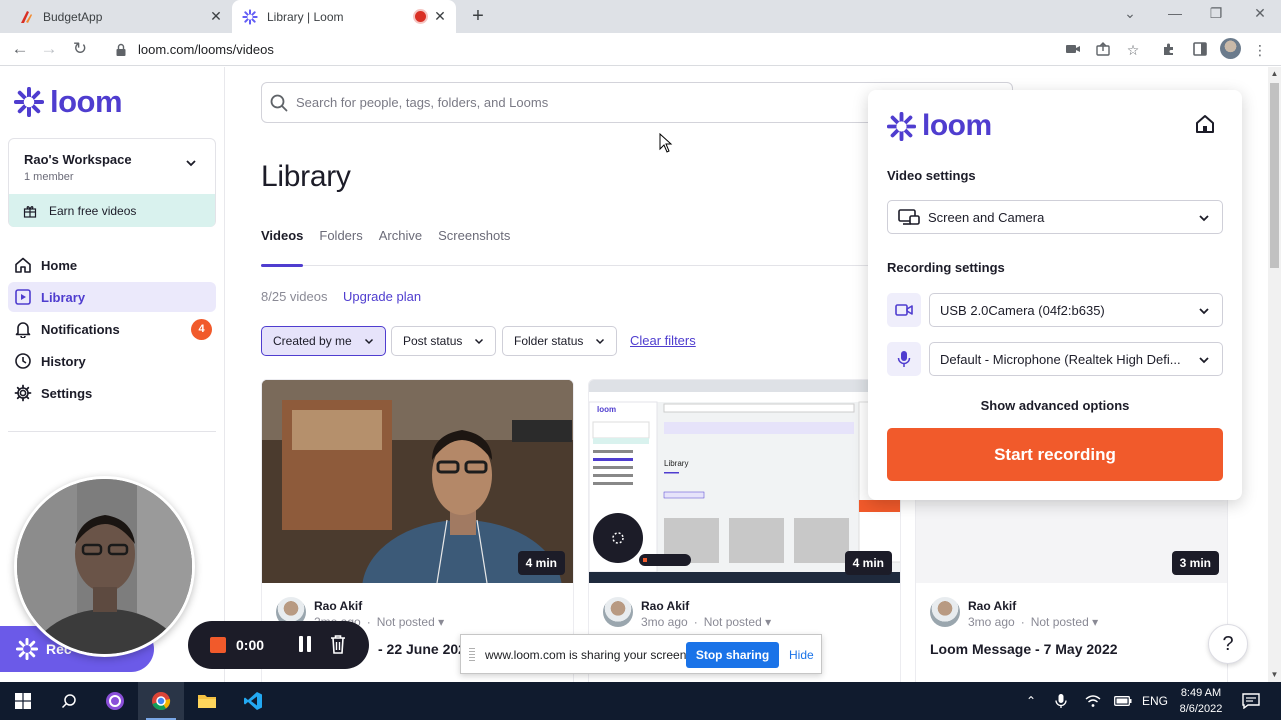  Describe the element at coordinates (49, 49) in the screenshot. I see `forward-button: →` at that location.